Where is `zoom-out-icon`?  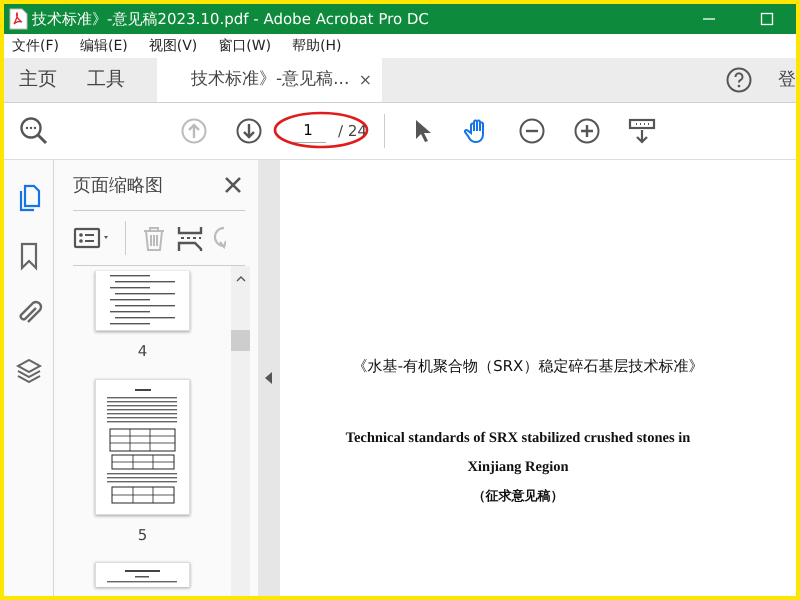
zoom-out-icon is located at coordinates (532, 131).